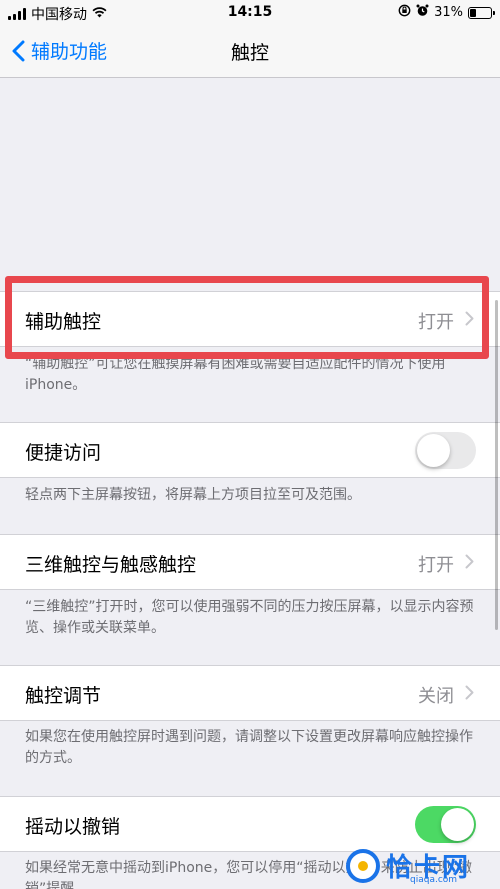 This screenshot has height=889, width=500. I want to click on page-title: 触控, so click(249, 53).